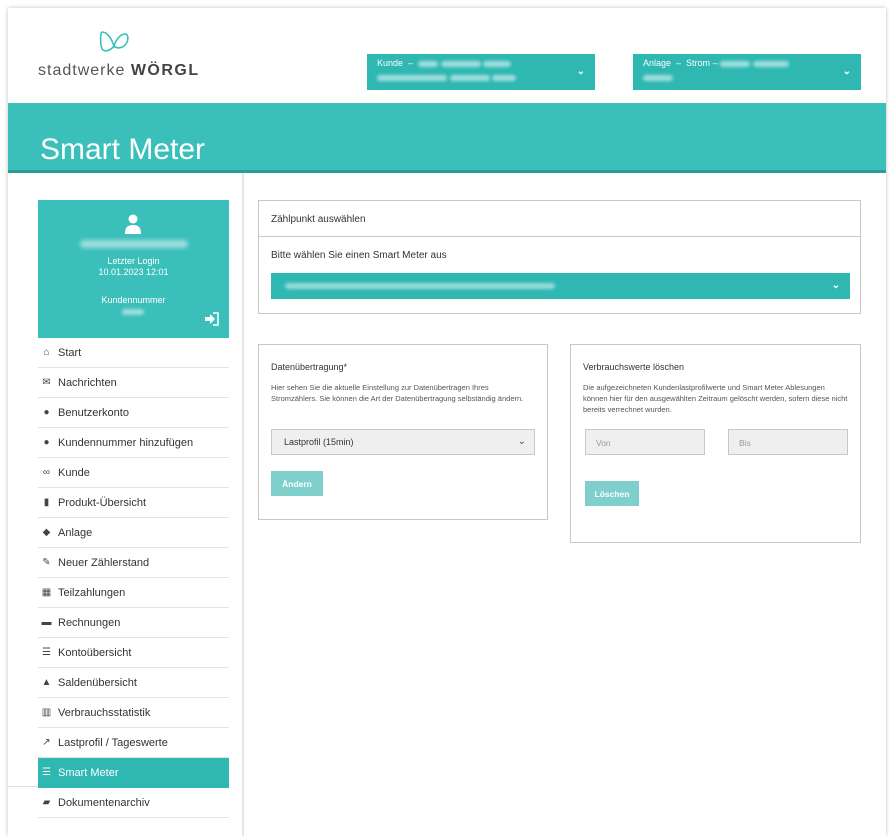 The height and width of the screenshot is (836, 889). I want to click on sign-in-icon, so click(212, 319).